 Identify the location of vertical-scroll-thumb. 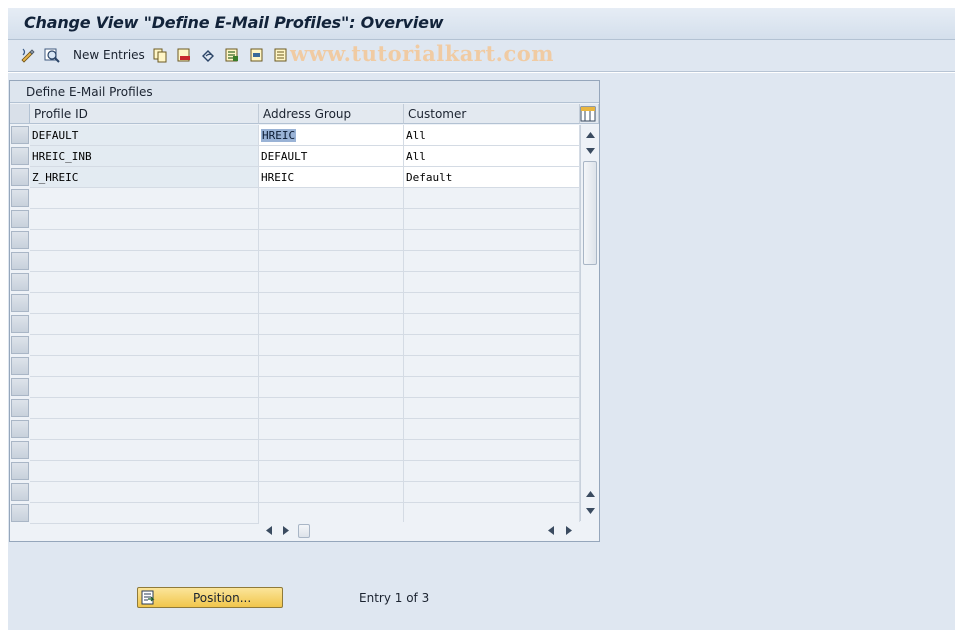
(590, 213).